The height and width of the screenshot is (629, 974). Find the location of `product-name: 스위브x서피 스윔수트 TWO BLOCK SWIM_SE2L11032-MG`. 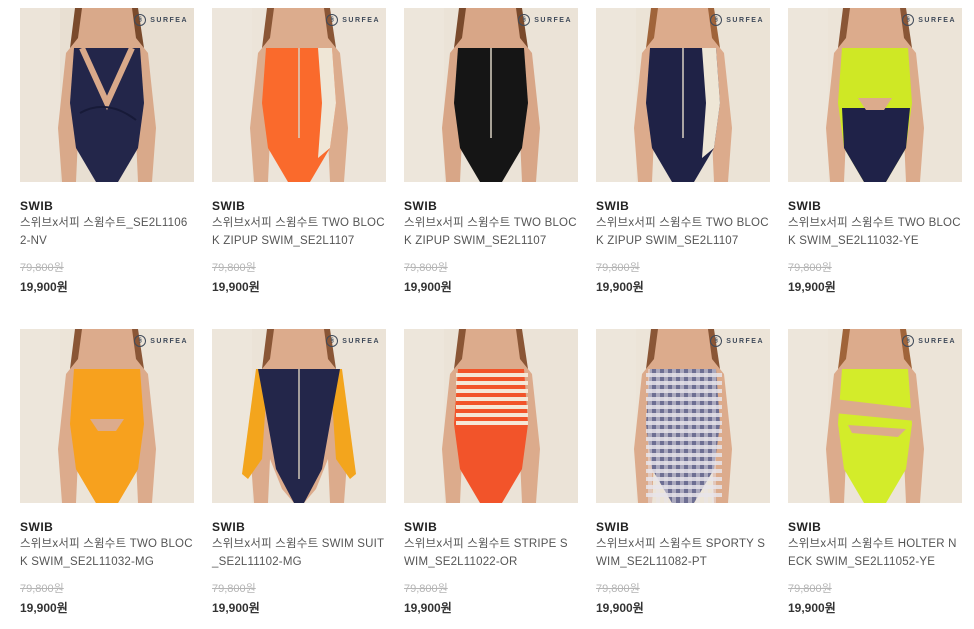

product-name: 스위브x서피 스윔수트 TWO BLOCK SWIM_SE2L11032-MG is located at coordinates (107, 553).